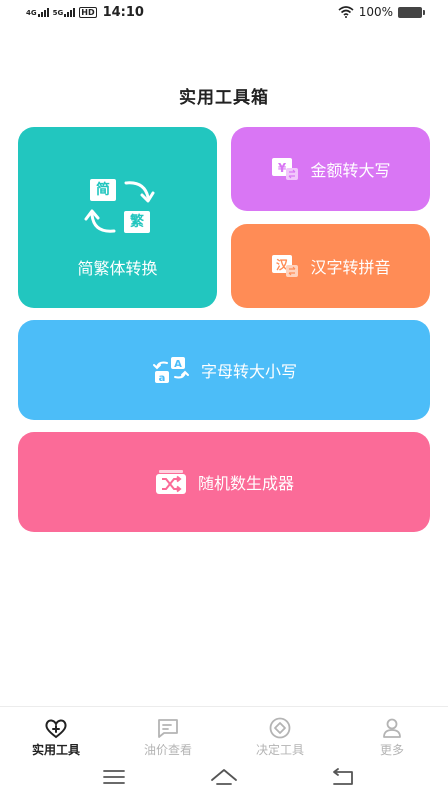 The height and width of the screenshot is (798, 448). What do you see at coordinates (248, 371) in the screenshot?
I see `letter-case-label: 字母转大小写` at bounding box center [248, 371].